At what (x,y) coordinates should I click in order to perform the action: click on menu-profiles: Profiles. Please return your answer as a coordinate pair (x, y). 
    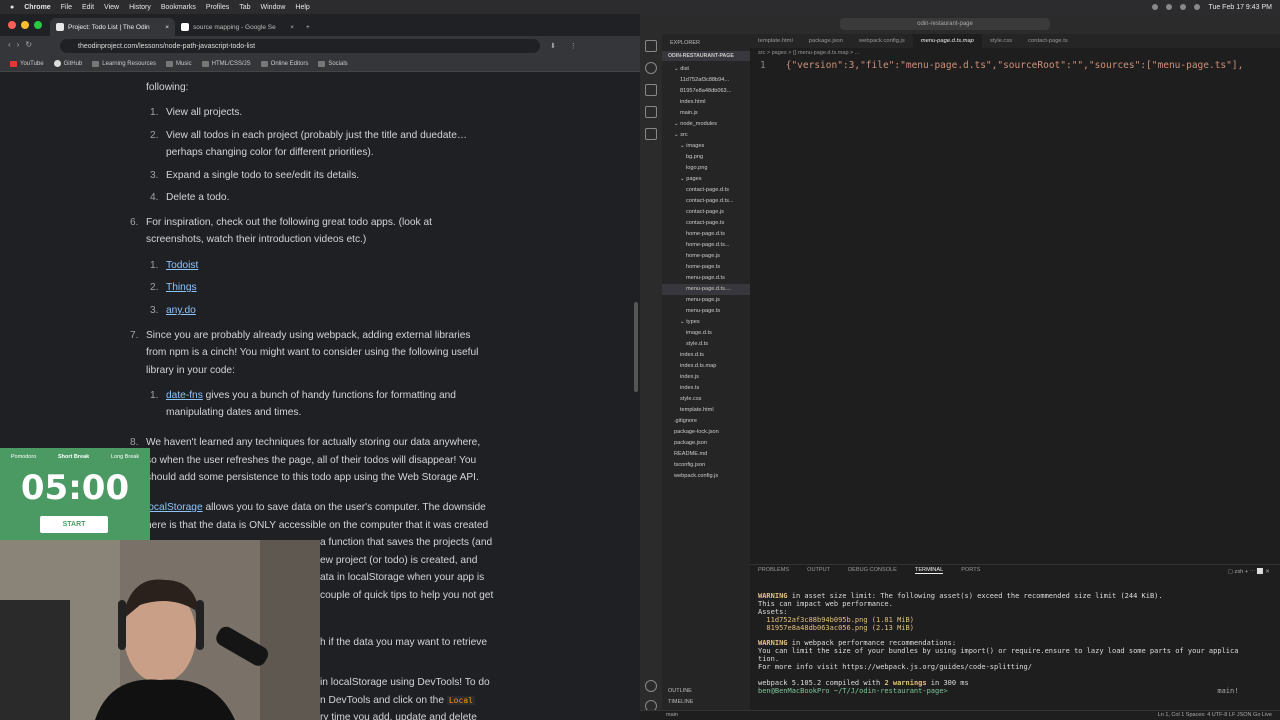
    Looking at the image, I should click on (217, 7).